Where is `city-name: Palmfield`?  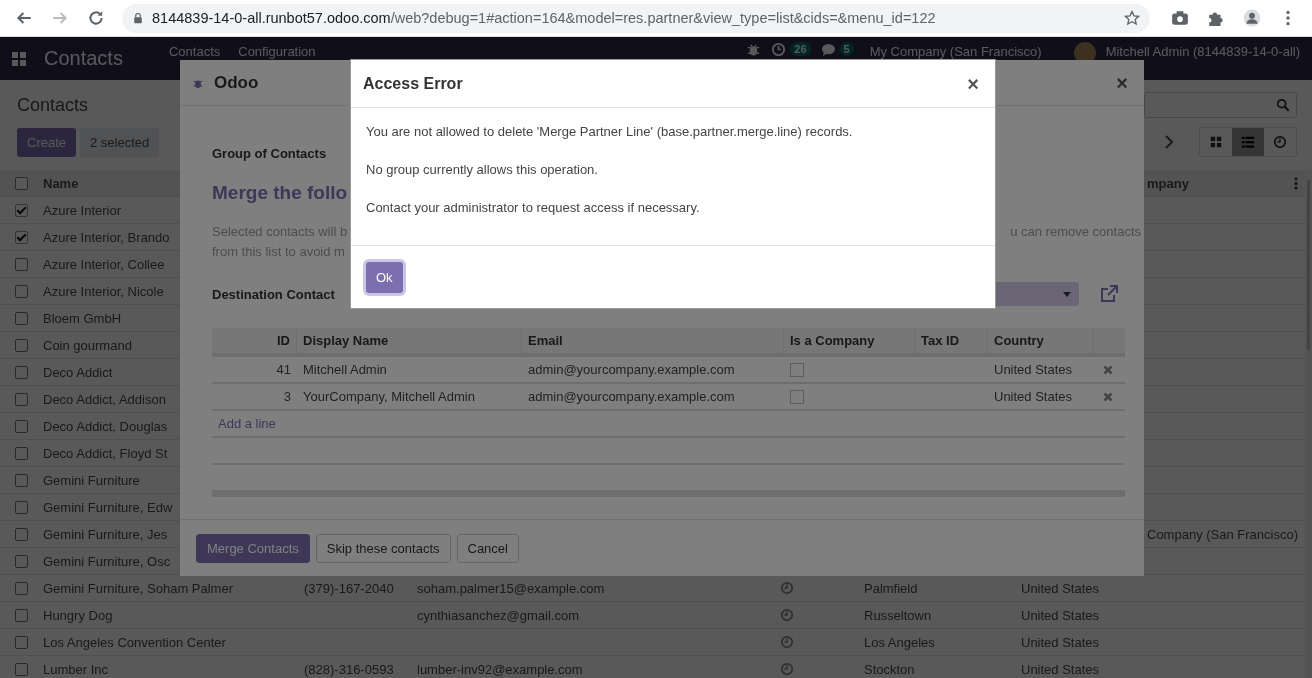
city-name: Palmfield is located at coordinates (891, 588).